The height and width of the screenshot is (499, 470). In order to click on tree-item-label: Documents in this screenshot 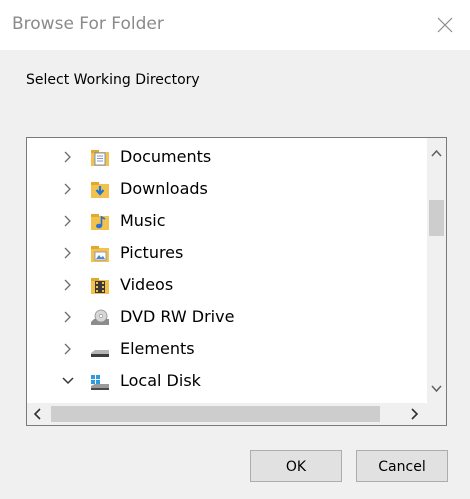, I will do `click(166, 156)`.